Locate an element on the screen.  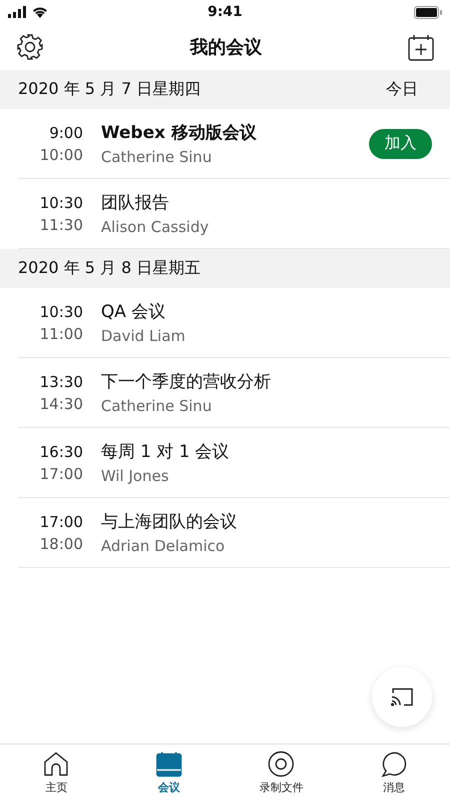
tab: 消息 is located at coordinates (394, 772).